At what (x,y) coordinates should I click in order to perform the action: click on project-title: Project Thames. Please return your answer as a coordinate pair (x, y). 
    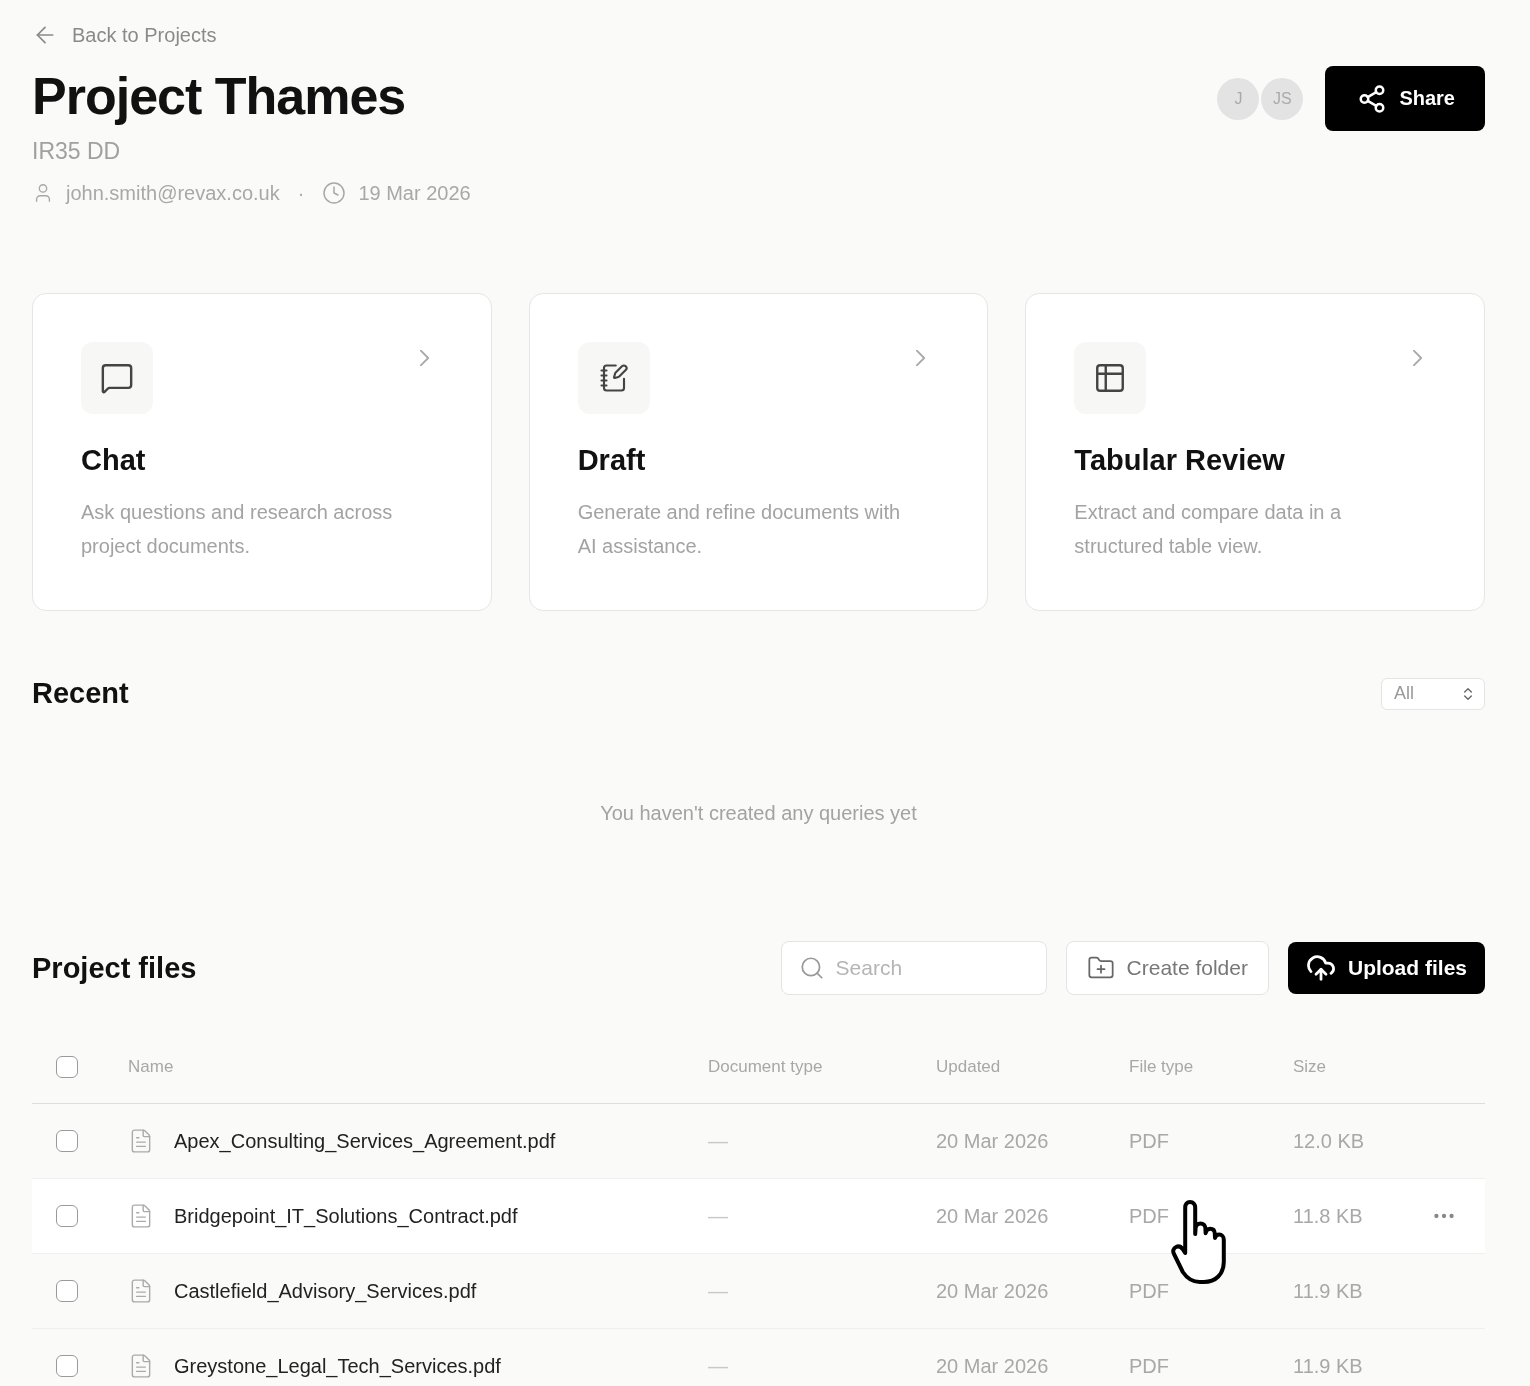
    Looking at the image, I should click on (219, 96).